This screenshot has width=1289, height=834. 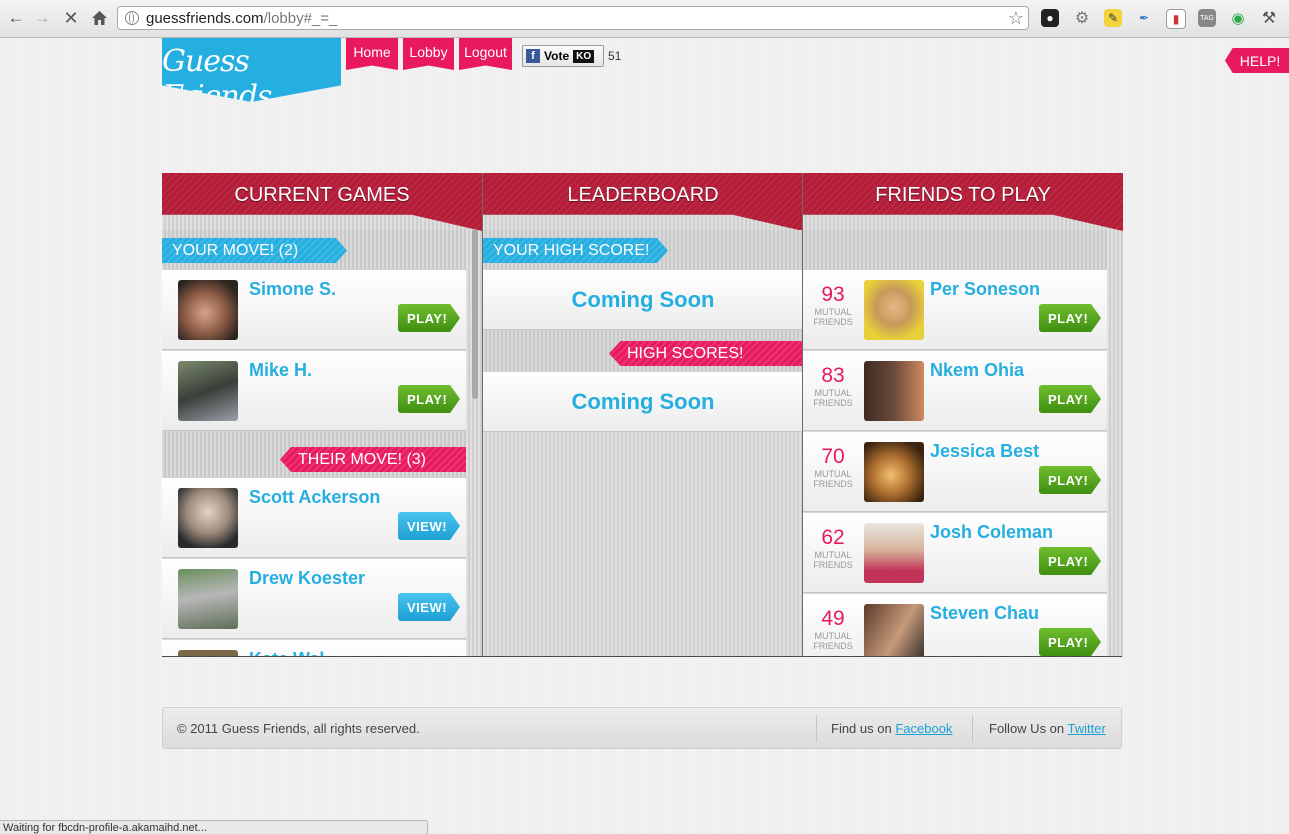 What do you see at coordinates (833, 618) in the screenshot?
I see `mutual-friends-count: 49` at bounding box center [833, 618].